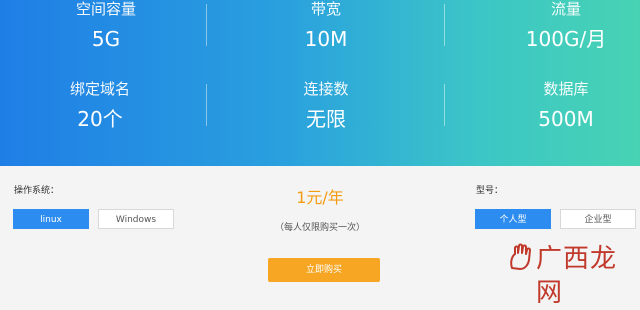 The width and height of the screenshot is (640, 310). What do you see at coordinates (566, 39) in the screenshot?
I see `stat-traffic-value: 100G/月` at bounding box center [566, 39].